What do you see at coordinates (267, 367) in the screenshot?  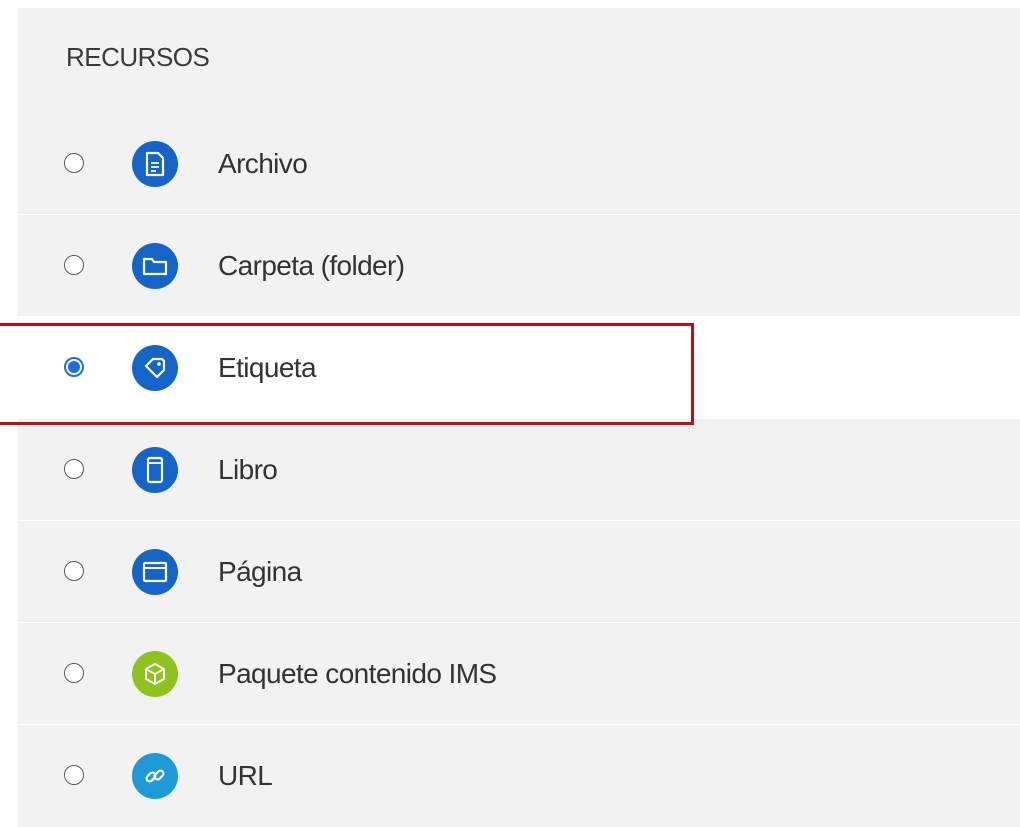 I see `option-label: Etiqueta` at bounding box center [267, 367].